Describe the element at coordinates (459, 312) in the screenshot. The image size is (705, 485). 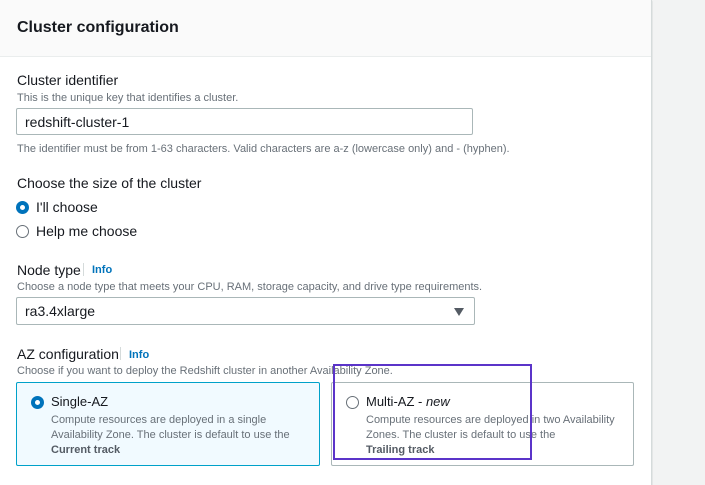
I see `caret-down-icon` at that location.